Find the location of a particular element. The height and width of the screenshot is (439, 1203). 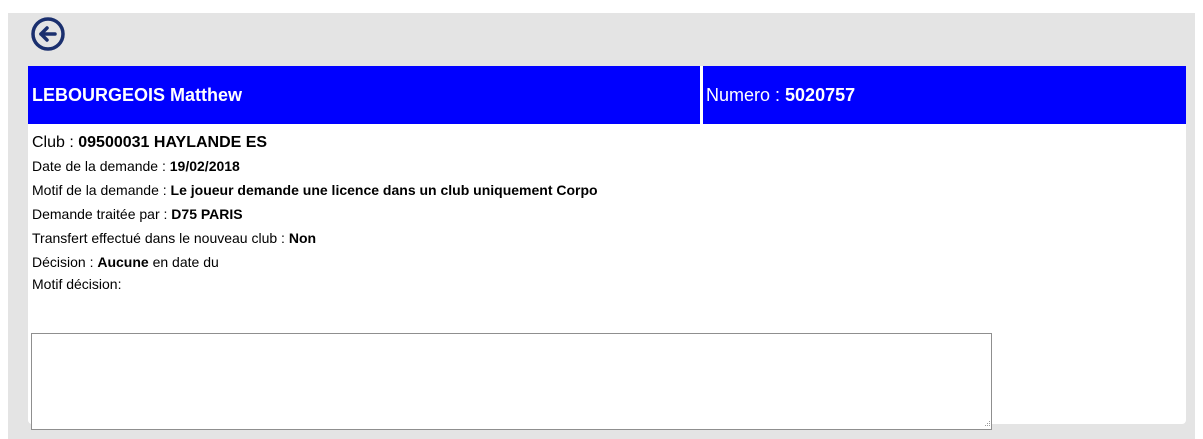

club-value: 09500031 HAYLANDE ES is located at coordinates (173, 142).